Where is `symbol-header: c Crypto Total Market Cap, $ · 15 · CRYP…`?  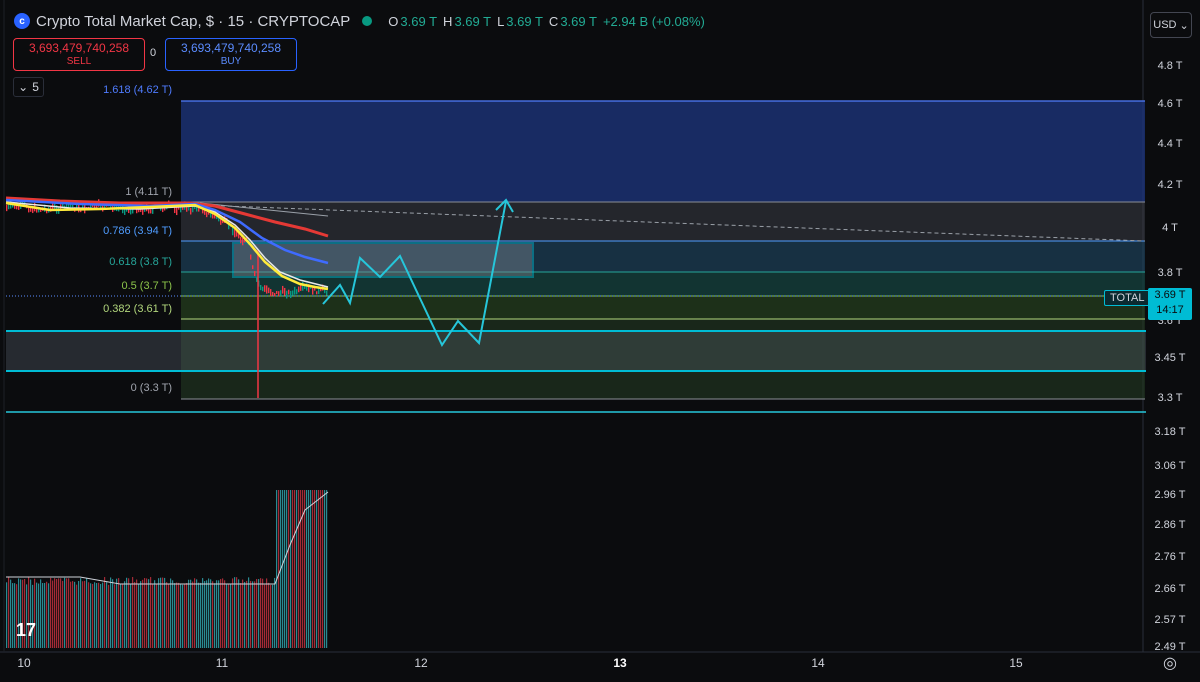
symbol-header: c Crypto Total Market Cap, $ · 15 · CRYP… is located at coordinates (359, 21).